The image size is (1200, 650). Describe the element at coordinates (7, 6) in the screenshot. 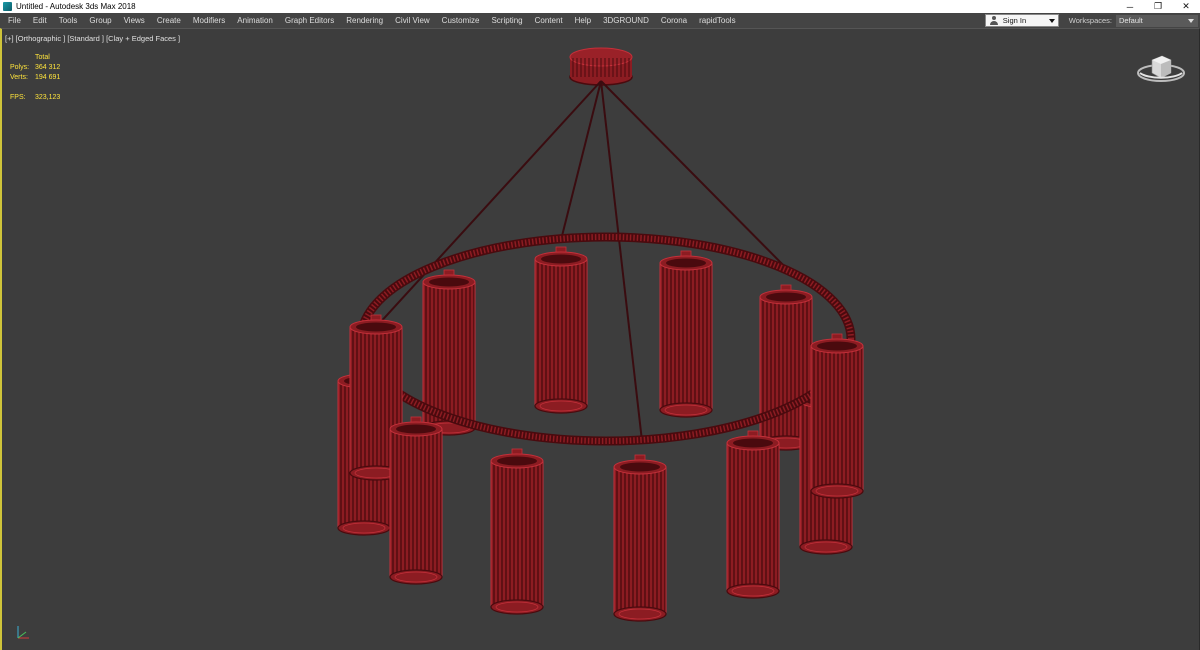

I see `app-icon` at that location.